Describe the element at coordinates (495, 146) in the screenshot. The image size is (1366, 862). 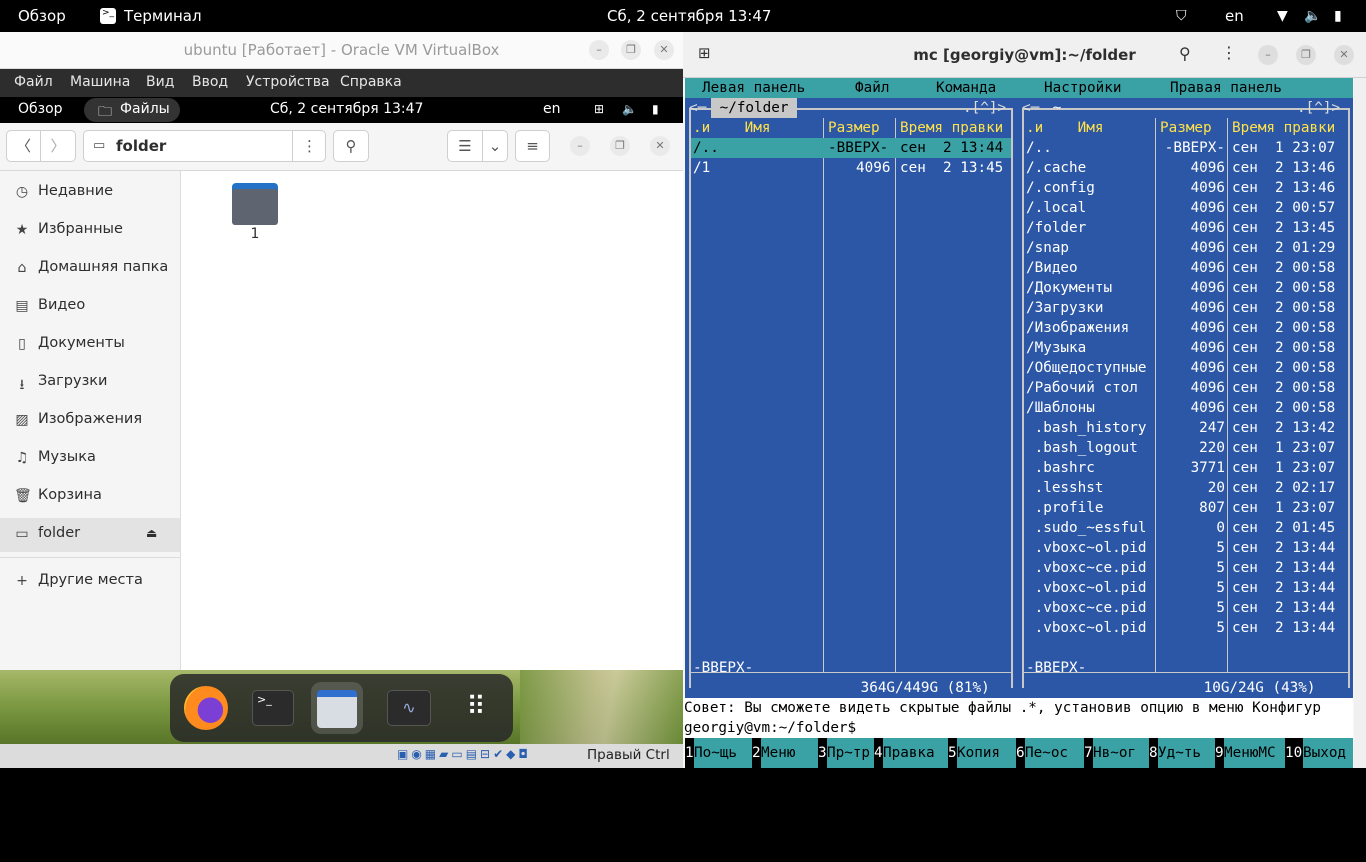
I see `view-options-button: ⌄` at that location.